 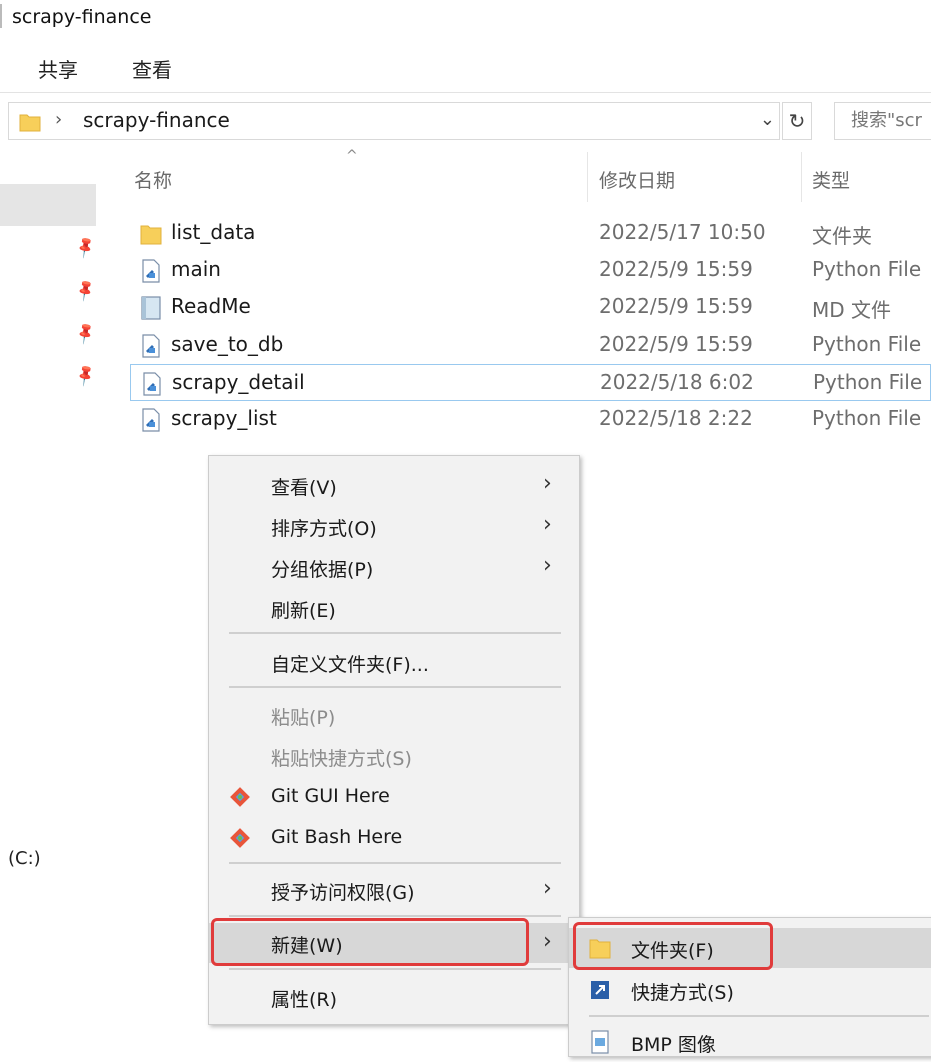 What do you see at coordinates (224, 418) in the screenshot?
I see `file-name: scrapy_list` at bounding box center [224, 418].